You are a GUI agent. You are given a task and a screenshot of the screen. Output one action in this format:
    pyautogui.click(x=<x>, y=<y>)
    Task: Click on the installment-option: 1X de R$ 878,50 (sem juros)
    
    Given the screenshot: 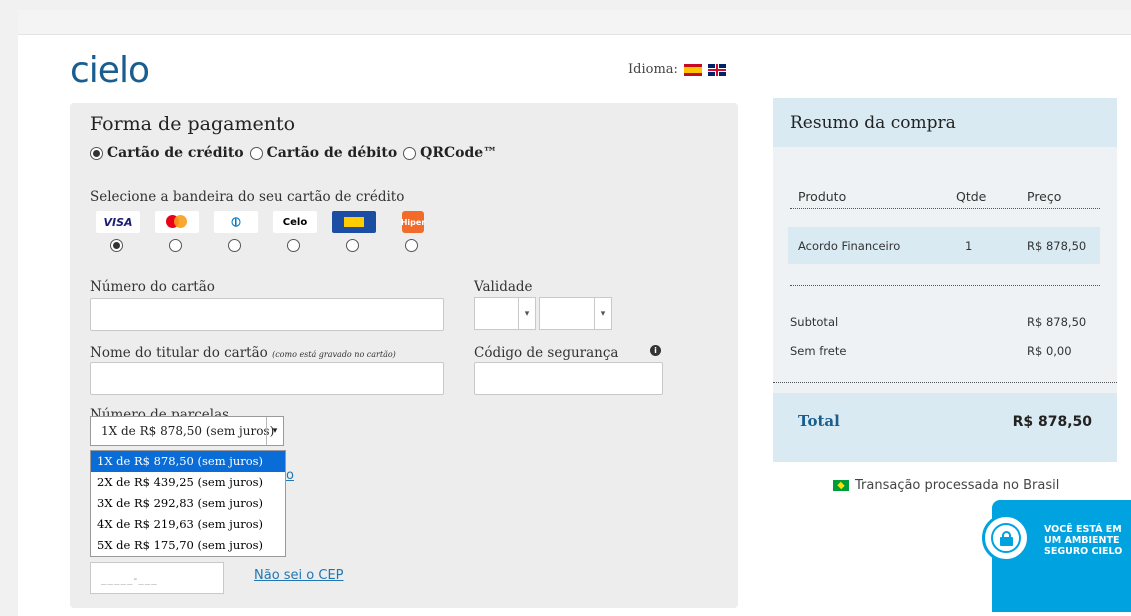 What is the action you would take?
    pyautogui.click(x=188, y=461)
    